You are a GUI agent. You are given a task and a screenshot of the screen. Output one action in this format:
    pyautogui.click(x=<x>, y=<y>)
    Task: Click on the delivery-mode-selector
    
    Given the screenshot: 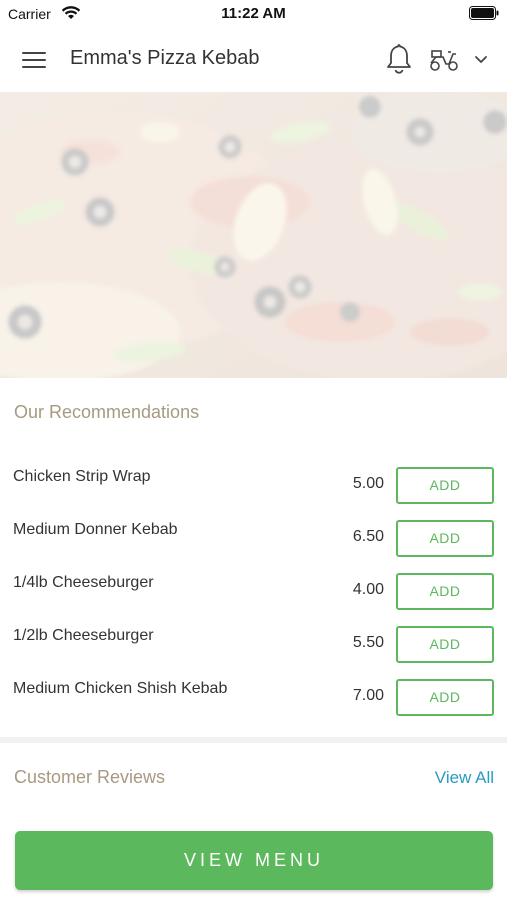 What is the action you would take?
    pyautogui.click(x=460, y=60)
    